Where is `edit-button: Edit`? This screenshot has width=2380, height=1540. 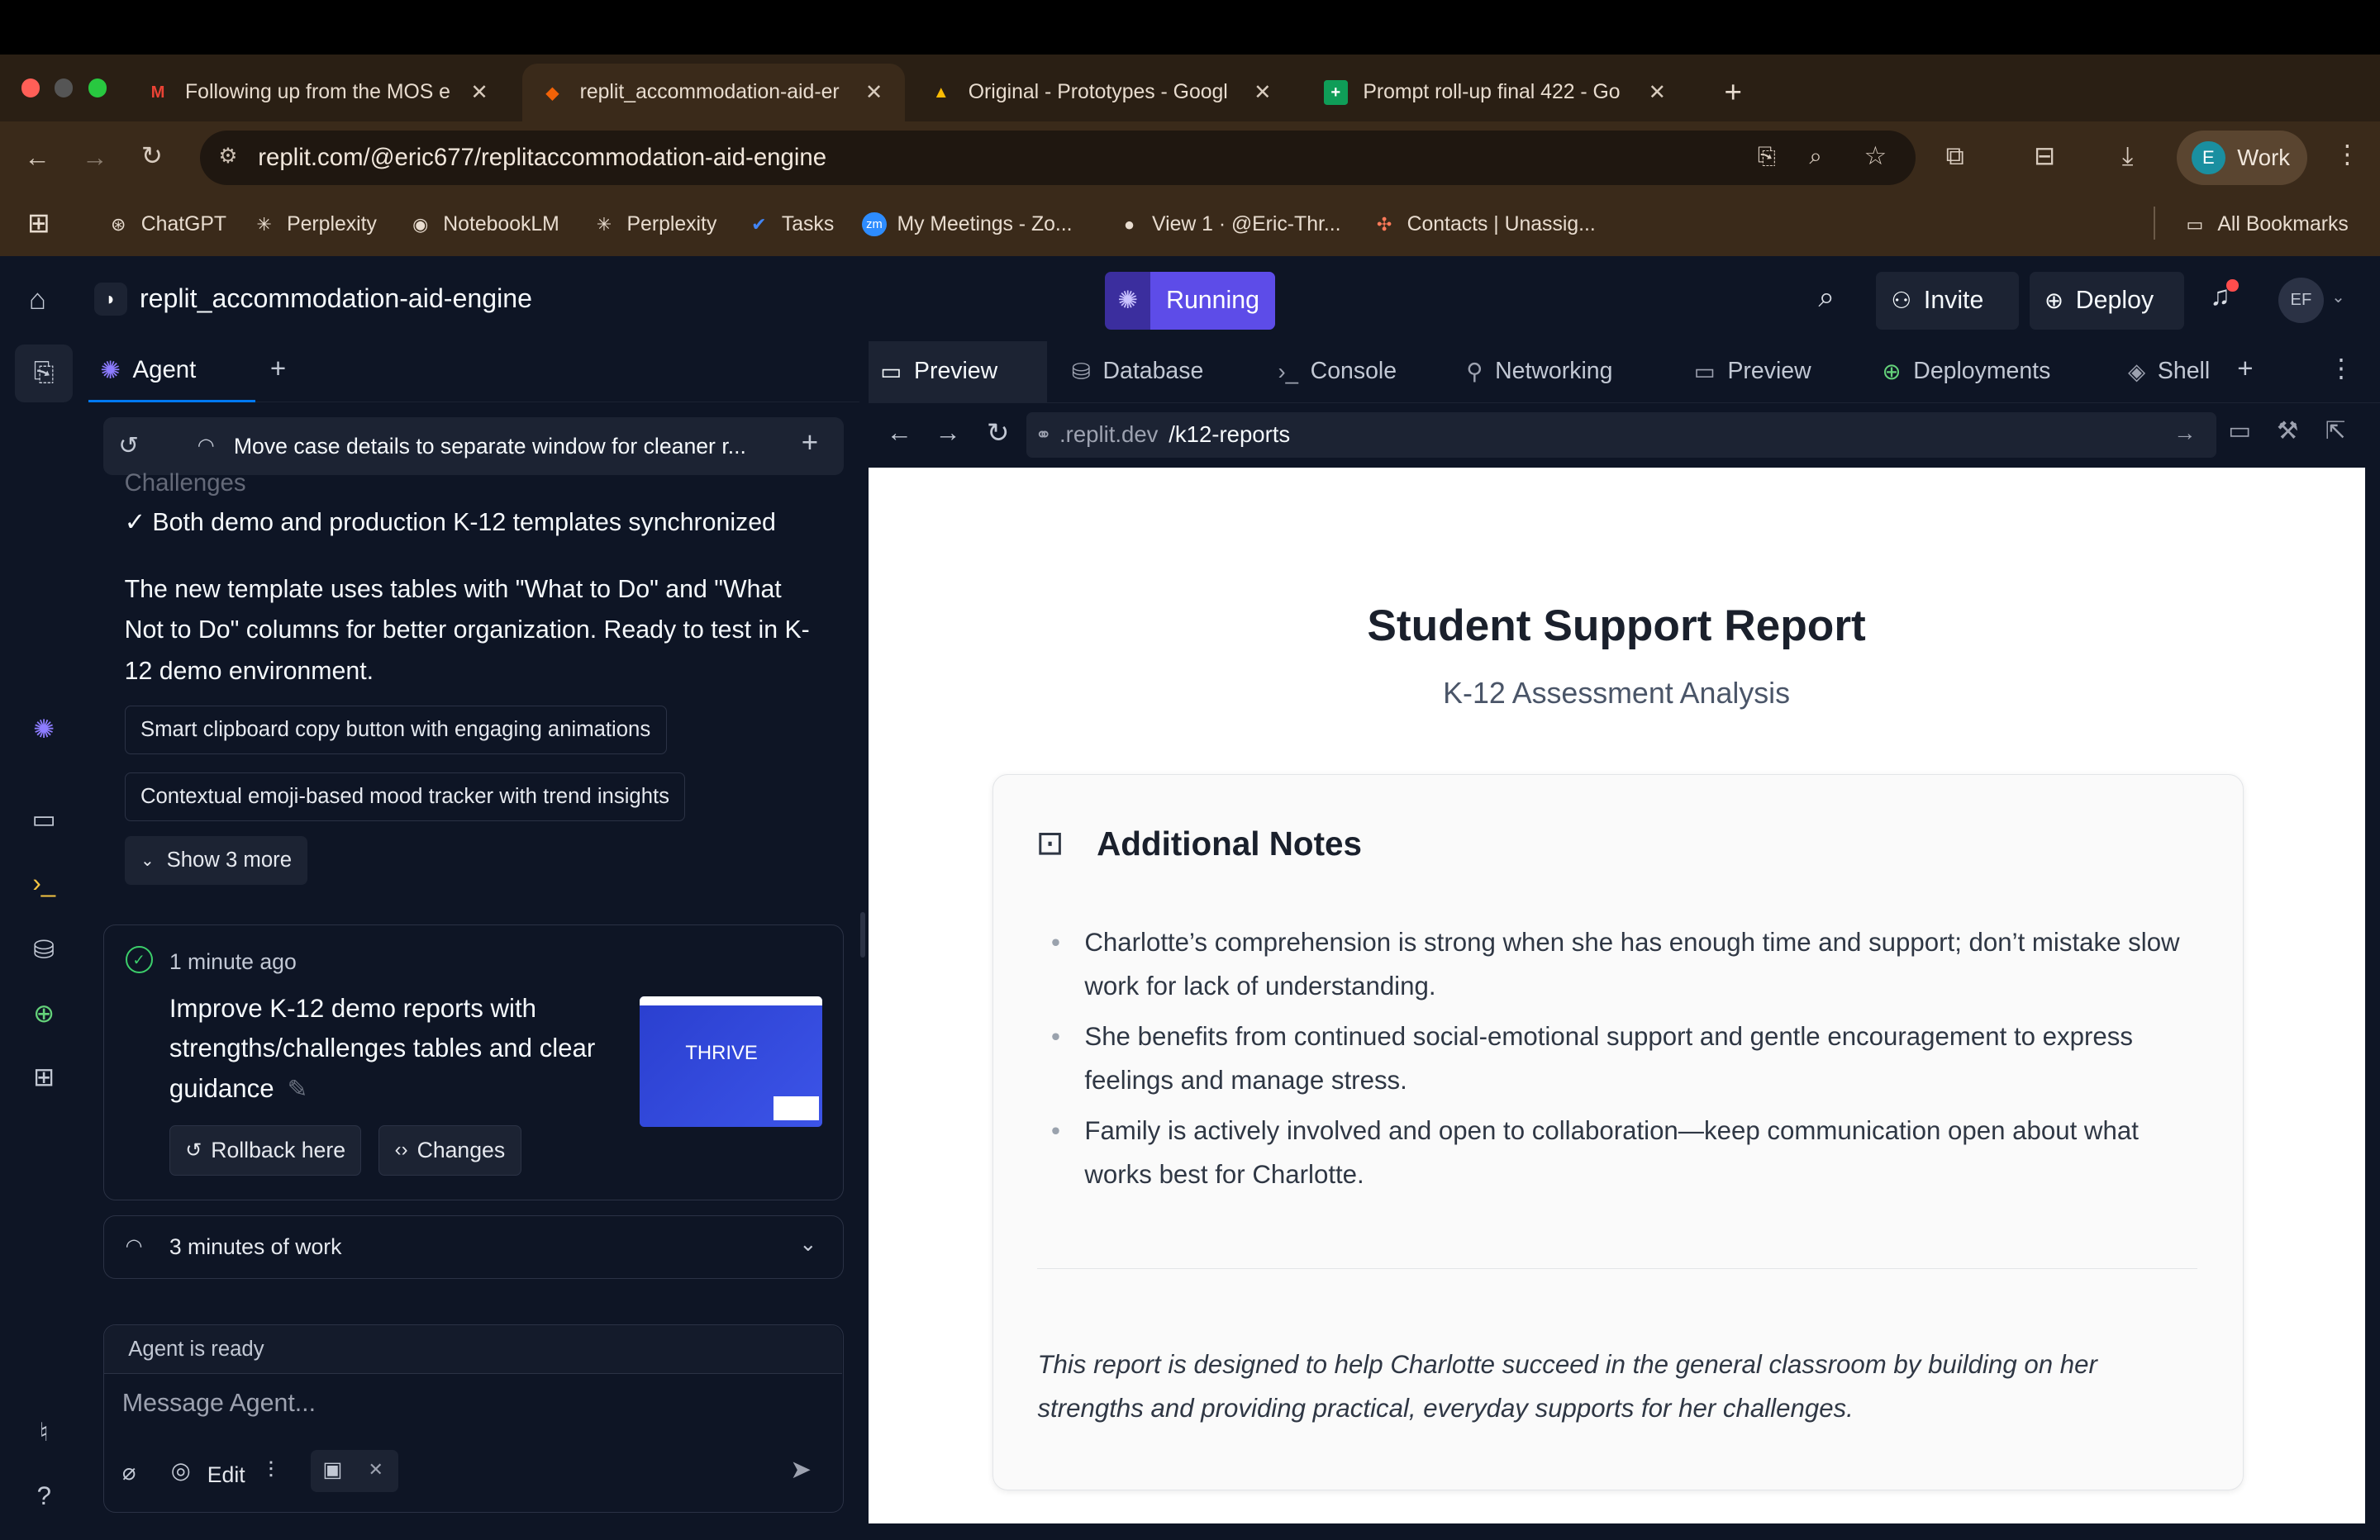
edit-button: Edit is located at coordinates (226, 1475).